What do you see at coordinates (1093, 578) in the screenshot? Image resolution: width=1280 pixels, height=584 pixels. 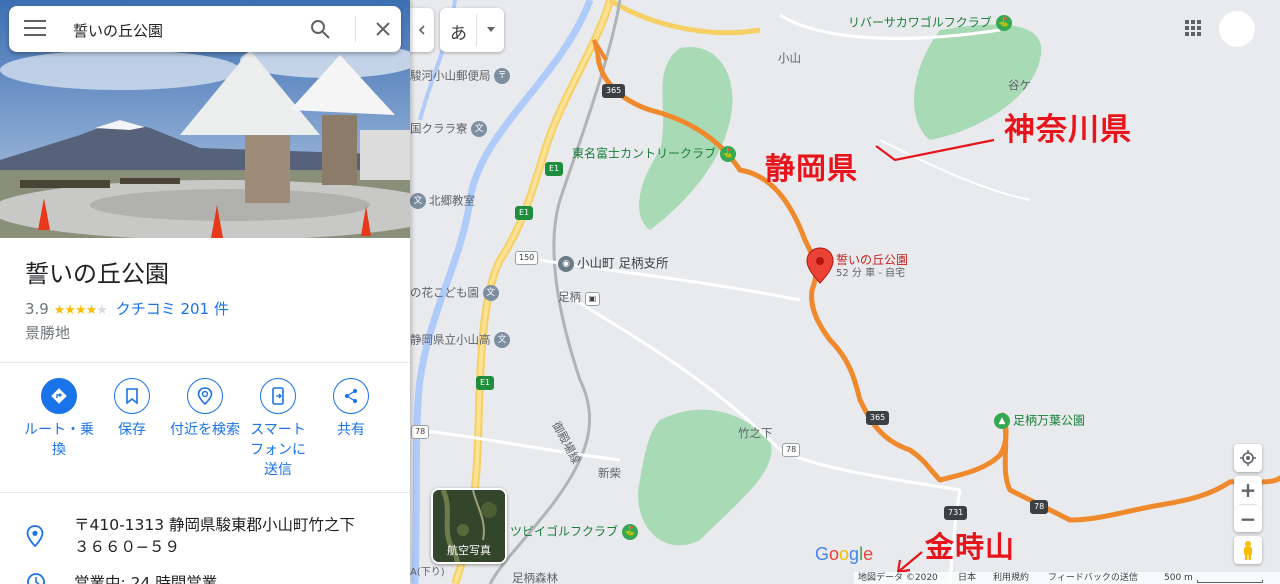 I see `feedback-link: フィードバックの送信` at bounding box center [1093, 578].